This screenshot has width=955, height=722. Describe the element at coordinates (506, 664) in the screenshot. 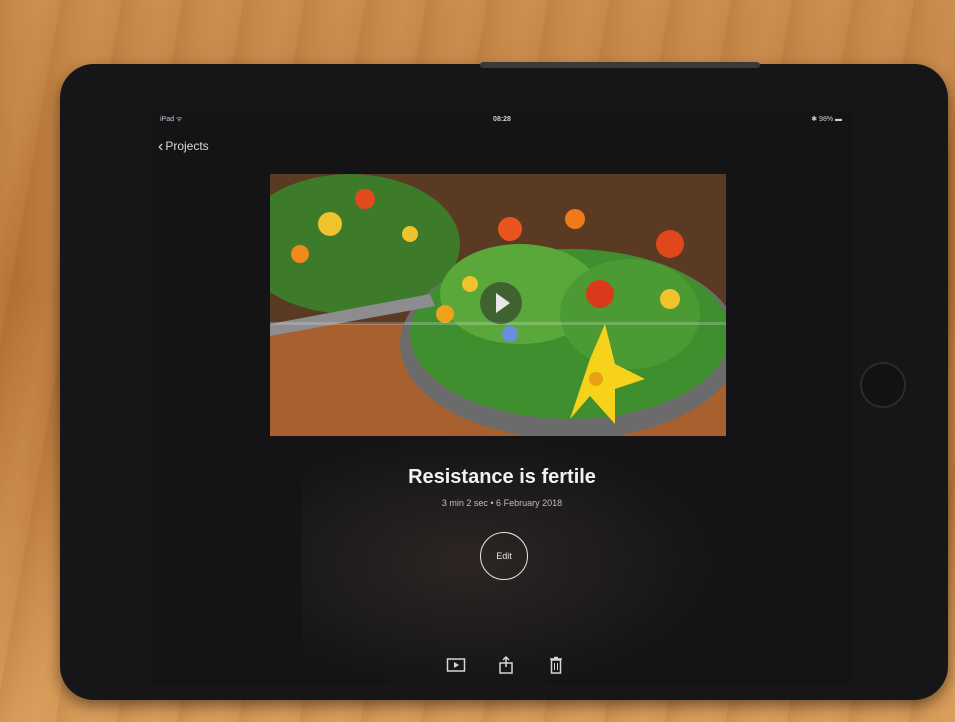

I see `share-icon` at that location.